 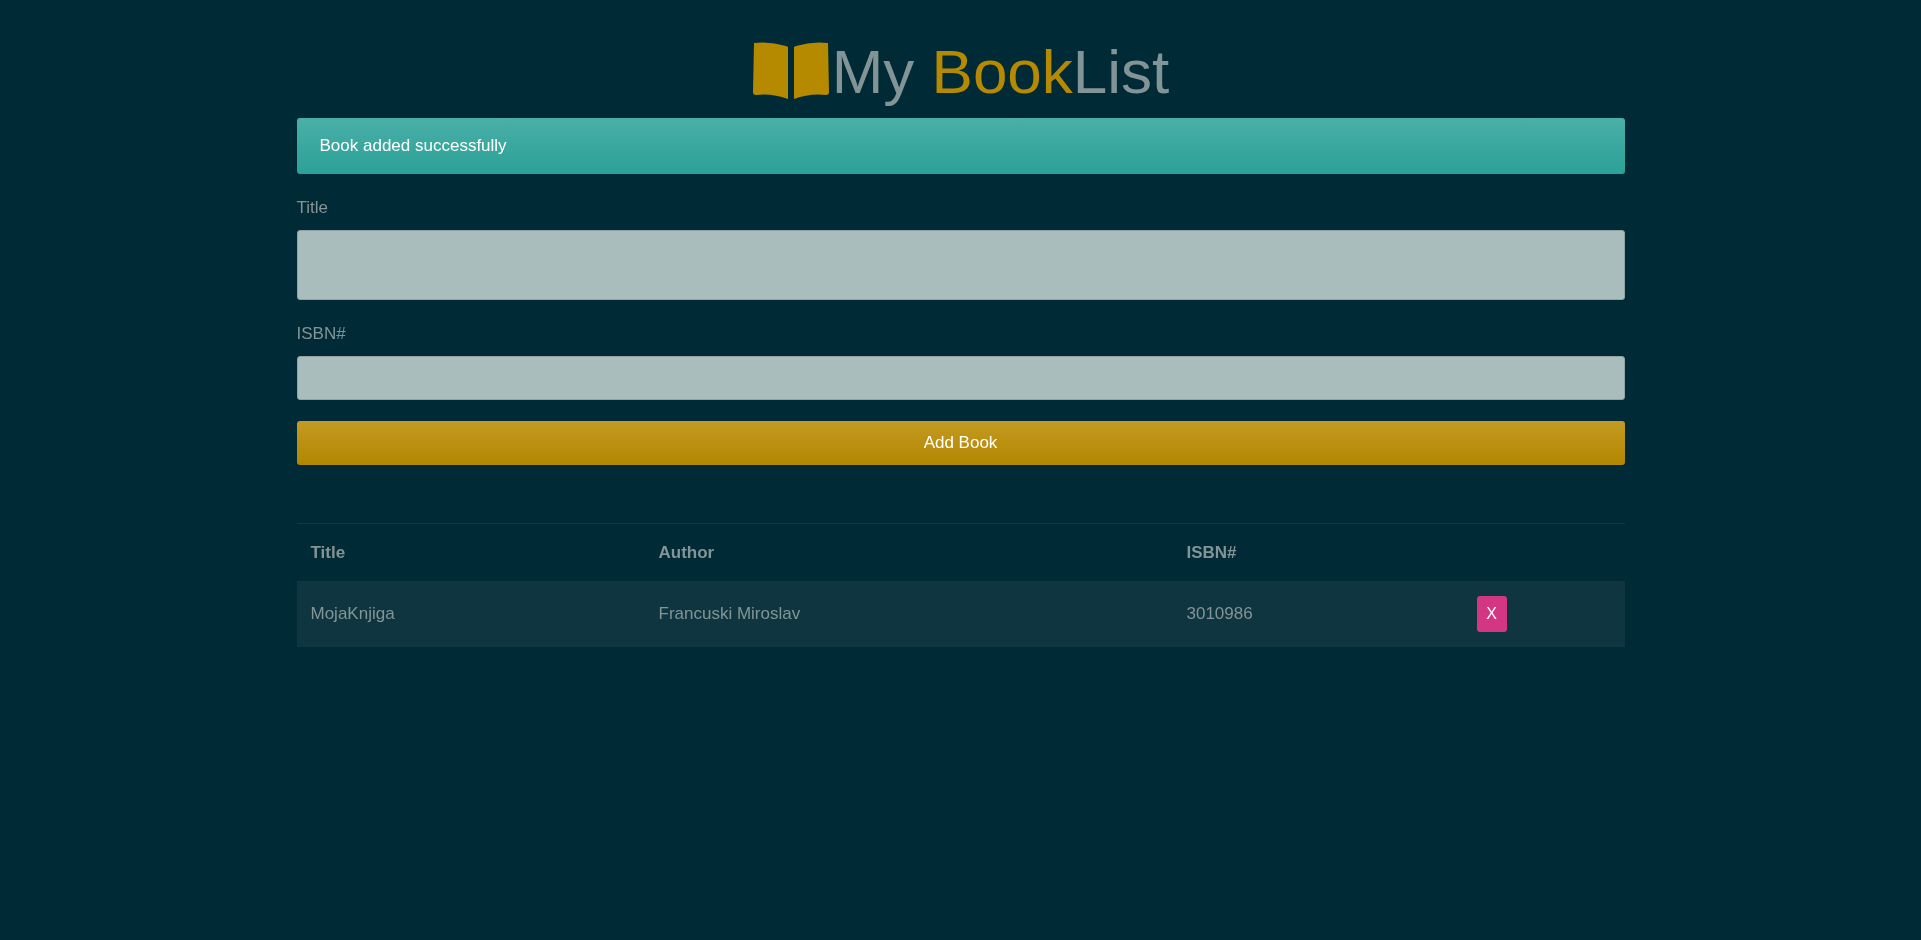 What do you see at coordinates (960, 146) in the screenshot?
I see `success-alert: Book added successfully` at bounding box center [960, 146].